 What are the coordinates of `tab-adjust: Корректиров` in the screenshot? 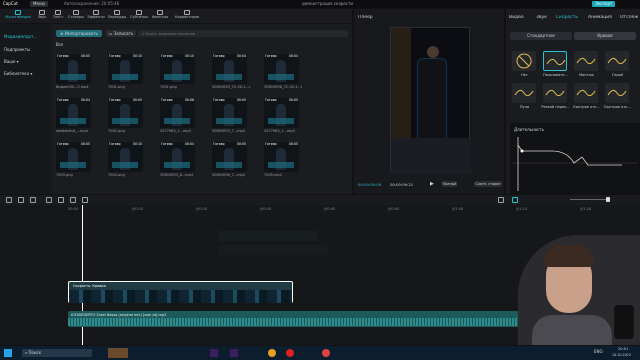 It's located at (187, 16).